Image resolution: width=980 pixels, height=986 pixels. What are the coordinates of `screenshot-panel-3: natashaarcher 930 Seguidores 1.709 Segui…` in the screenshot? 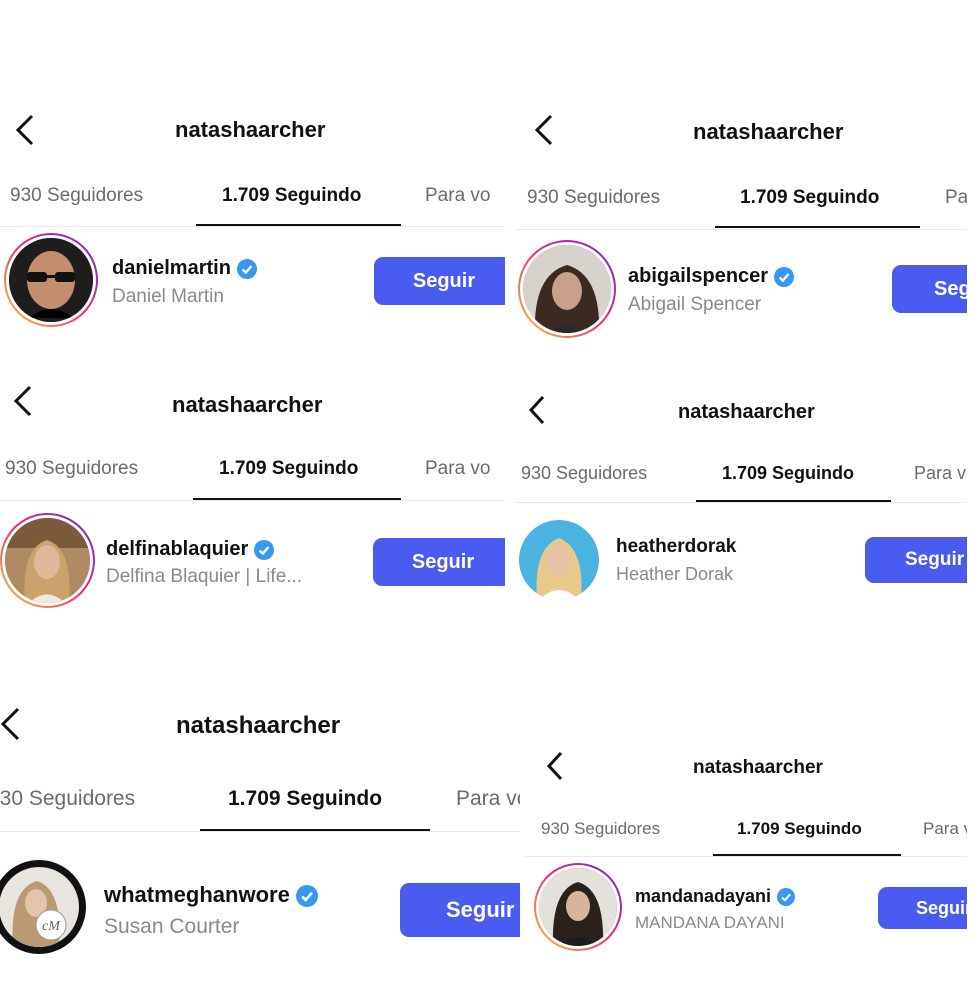 It's located at (252, 495).